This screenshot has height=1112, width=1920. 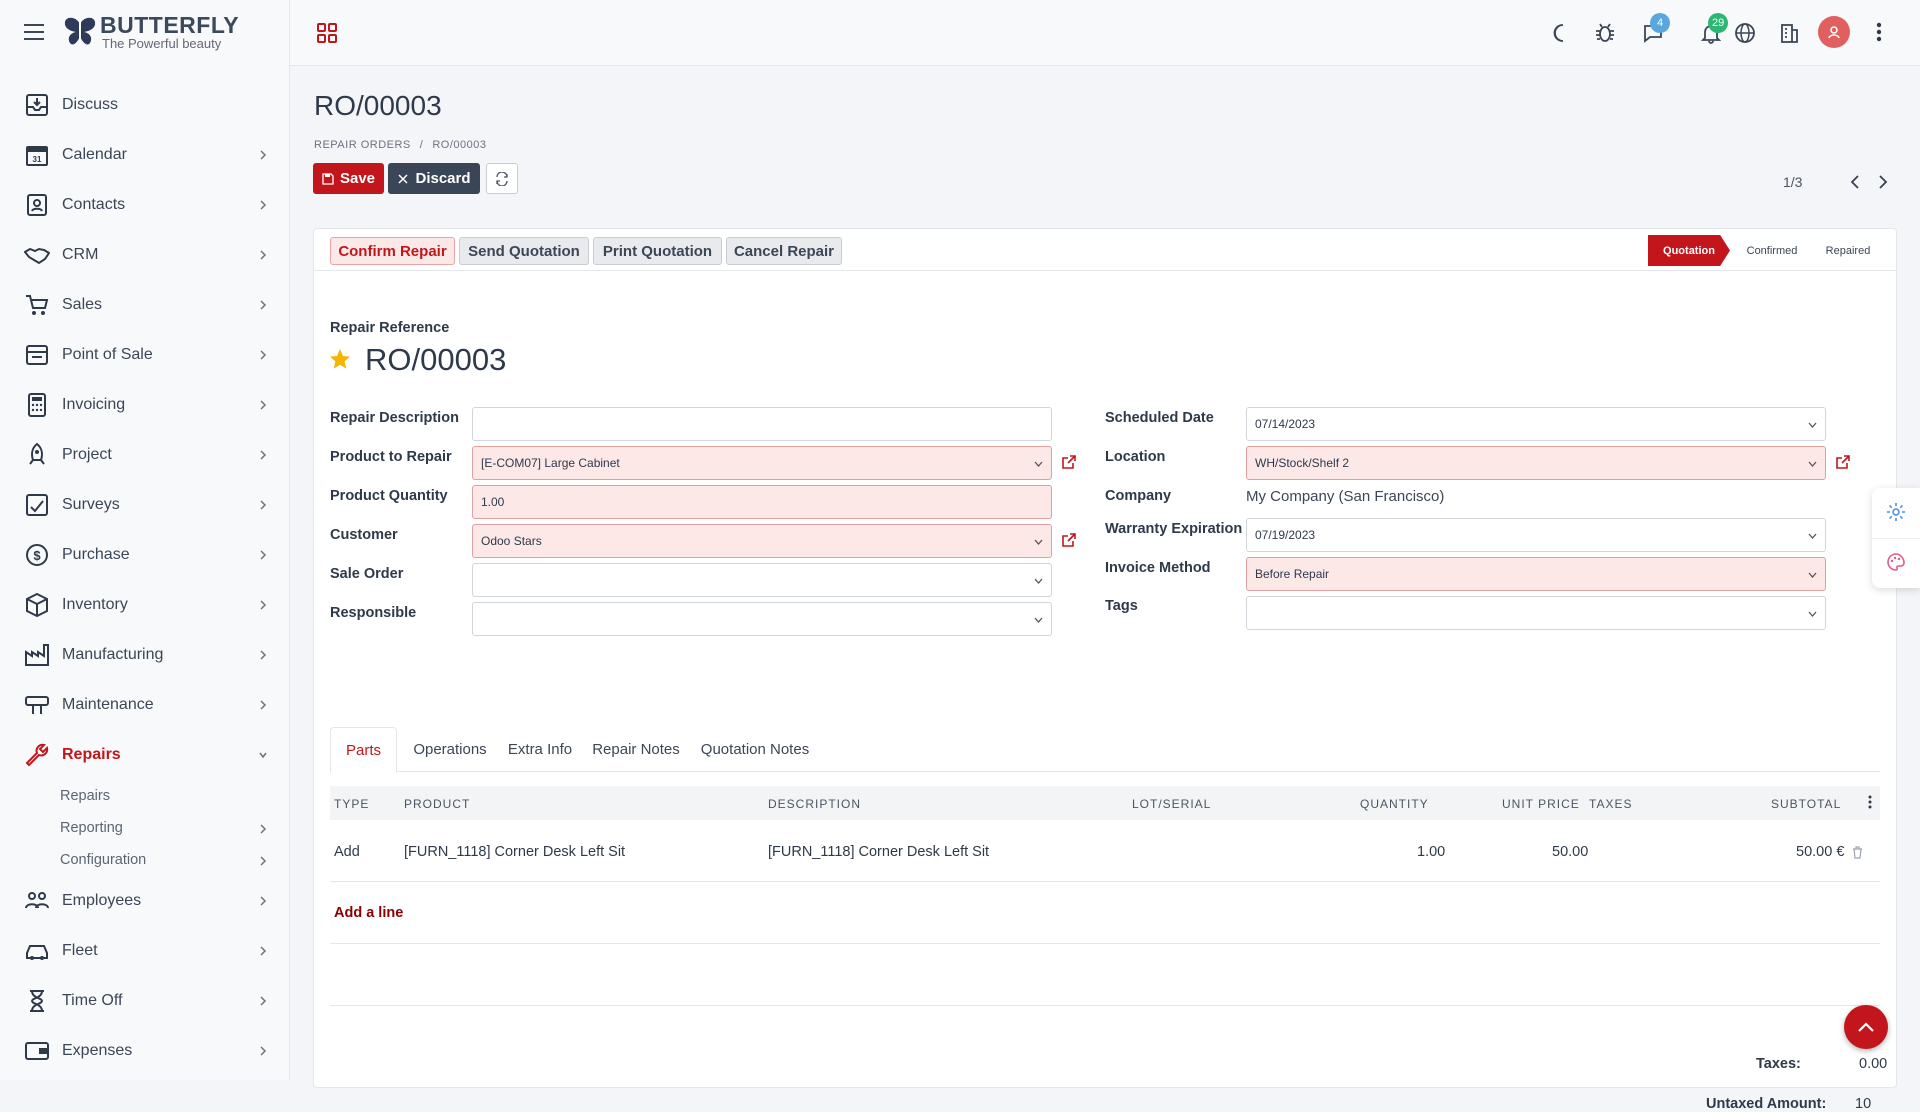 What do you see at coordinates (90, 104) in the screenshot?
I see `sidebar-item-label: Discuss` at bounding box center [90, 104].